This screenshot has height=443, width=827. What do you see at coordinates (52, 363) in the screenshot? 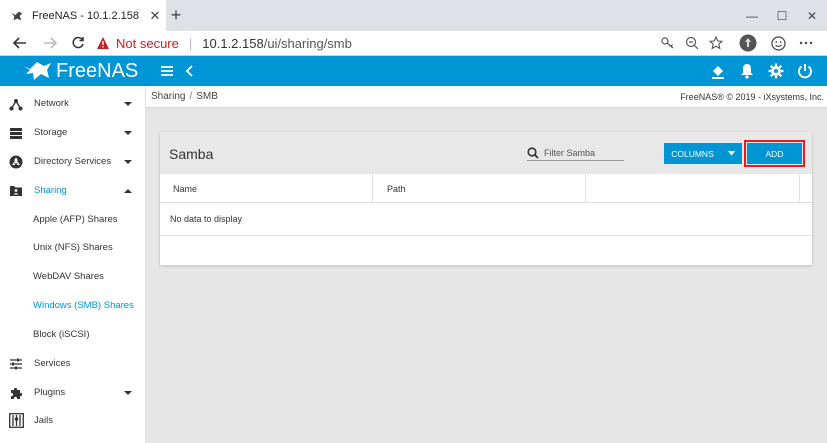
I see `sidebar-label: Services` at bounding box center [52, 363].